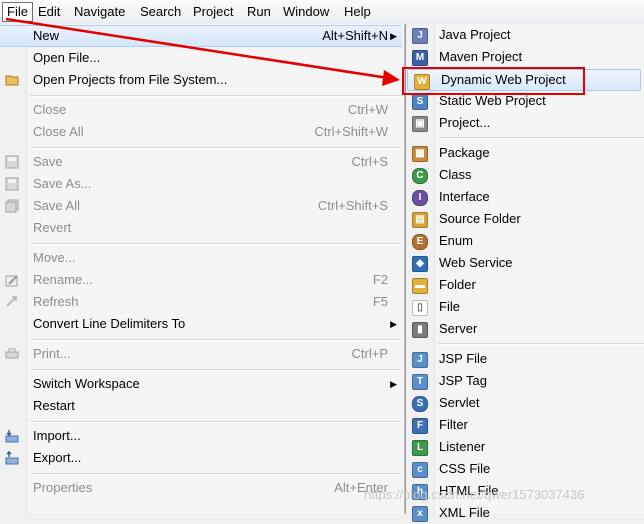 This screenshot has height=524, width=644. What do you see at coordinates (357, 12) in the screenshot?
I see `menu-help: Help` at bounding box center [357, 12].